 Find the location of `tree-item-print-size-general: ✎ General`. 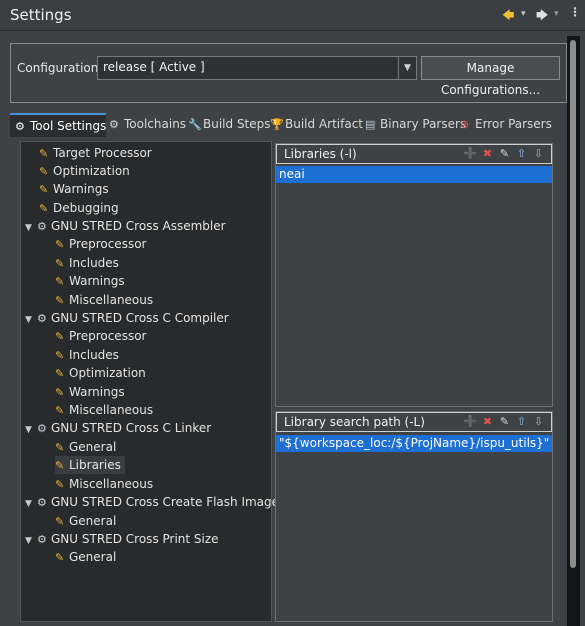

tree-item-print-size-general: ✎ General is located at coordinates (85, 557).